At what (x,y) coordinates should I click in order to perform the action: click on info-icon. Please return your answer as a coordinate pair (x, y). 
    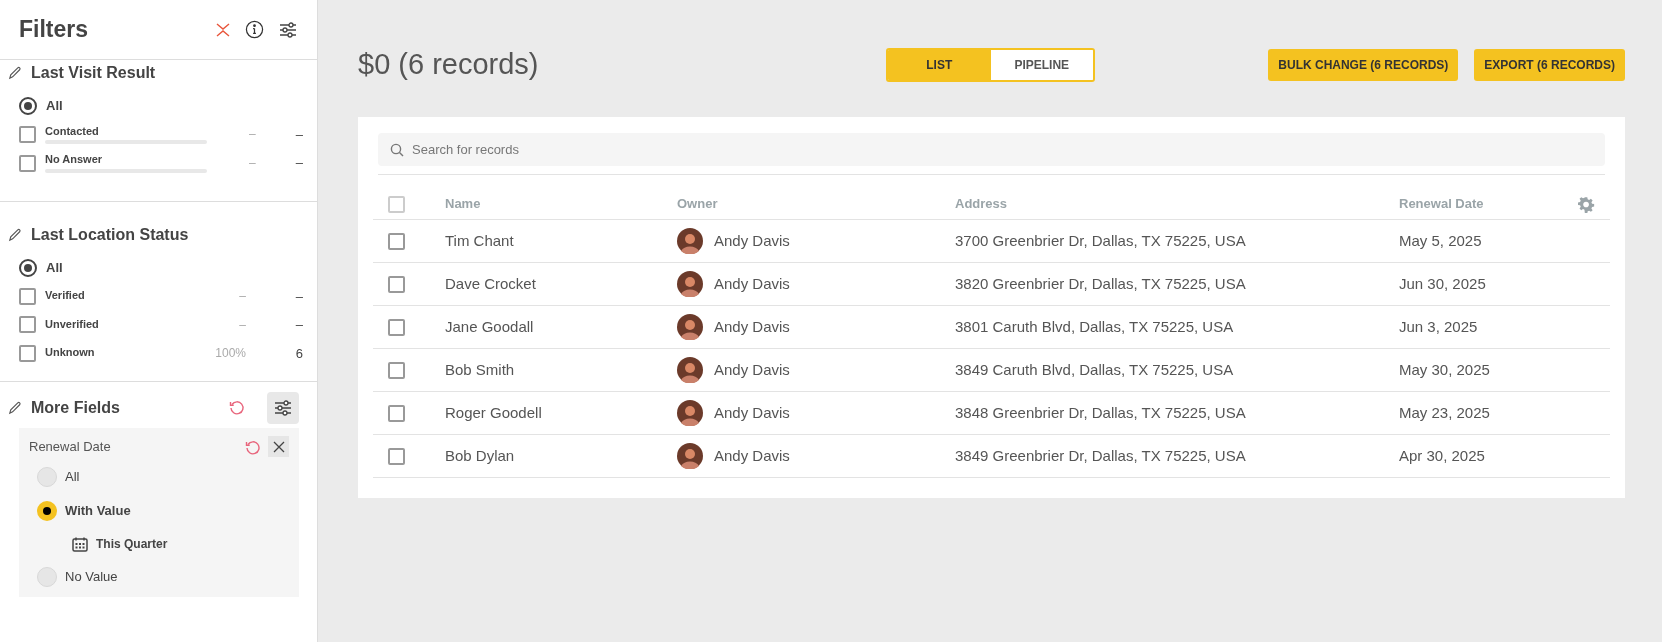
    Looking at the image, I should click on (254, 29).